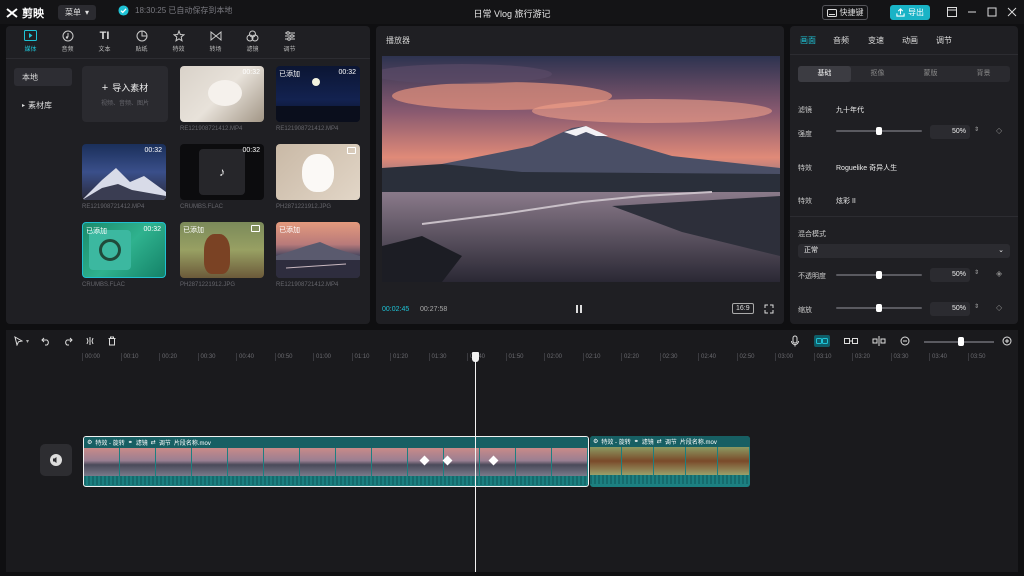  I want to click on clip-header: ⚙ 特效 - 旋转 ⚭ 滤镜 ⇄ 调节 片段名称.mov, so click(336, 442).